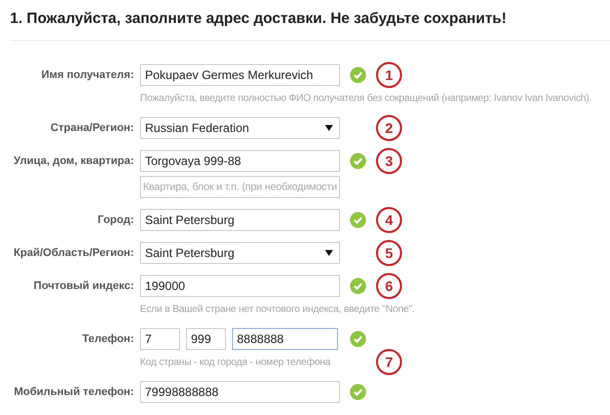 This screenshot has height=415, width=610. Describe the element at coordinates (235, 362) in the screenshot. I see `hint-text: Код страны - код города - номер телефона` at that location.